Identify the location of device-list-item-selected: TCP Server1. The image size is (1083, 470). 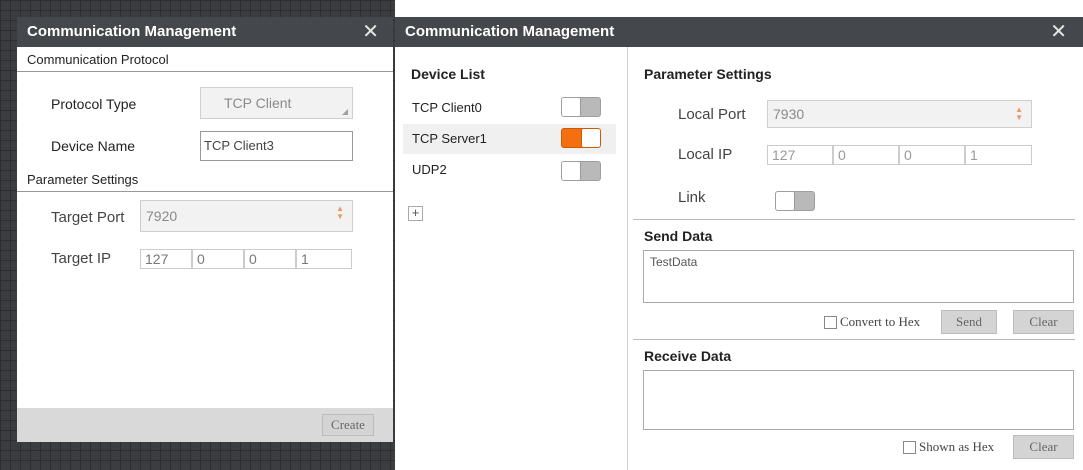
(509, 139).